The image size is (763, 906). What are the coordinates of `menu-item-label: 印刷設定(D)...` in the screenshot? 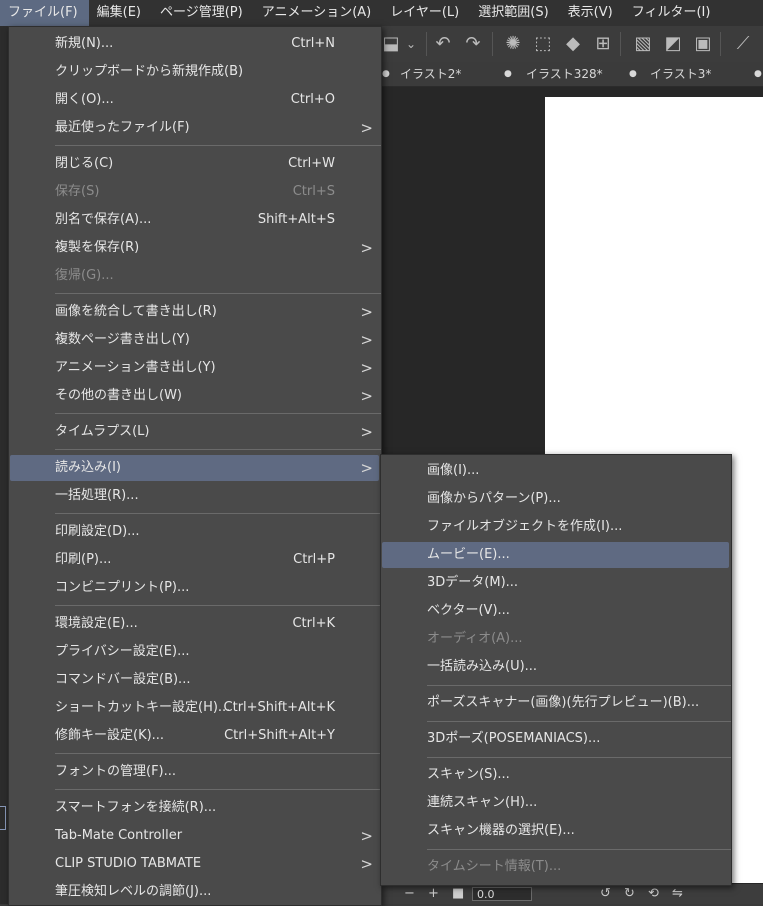 It's located at (97, 531).